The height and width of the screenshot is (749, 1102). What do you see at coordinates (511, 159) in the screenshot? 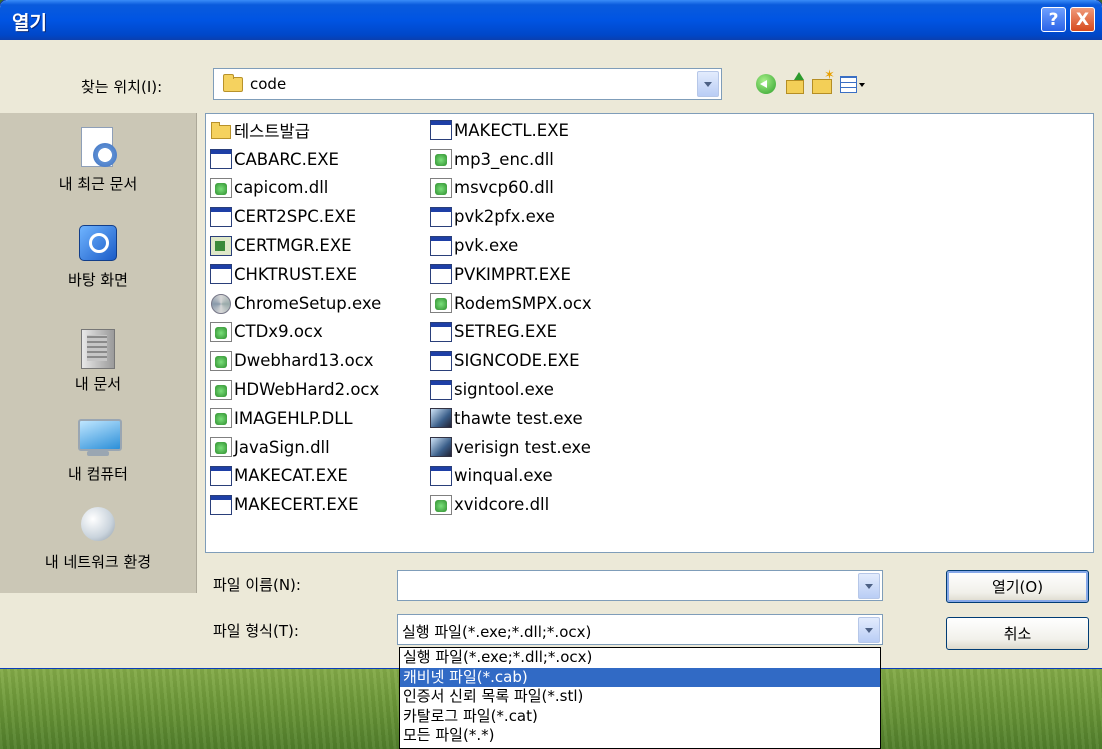
I see `list-item: mp3_enc.dll` at bounding box center [511, 159].